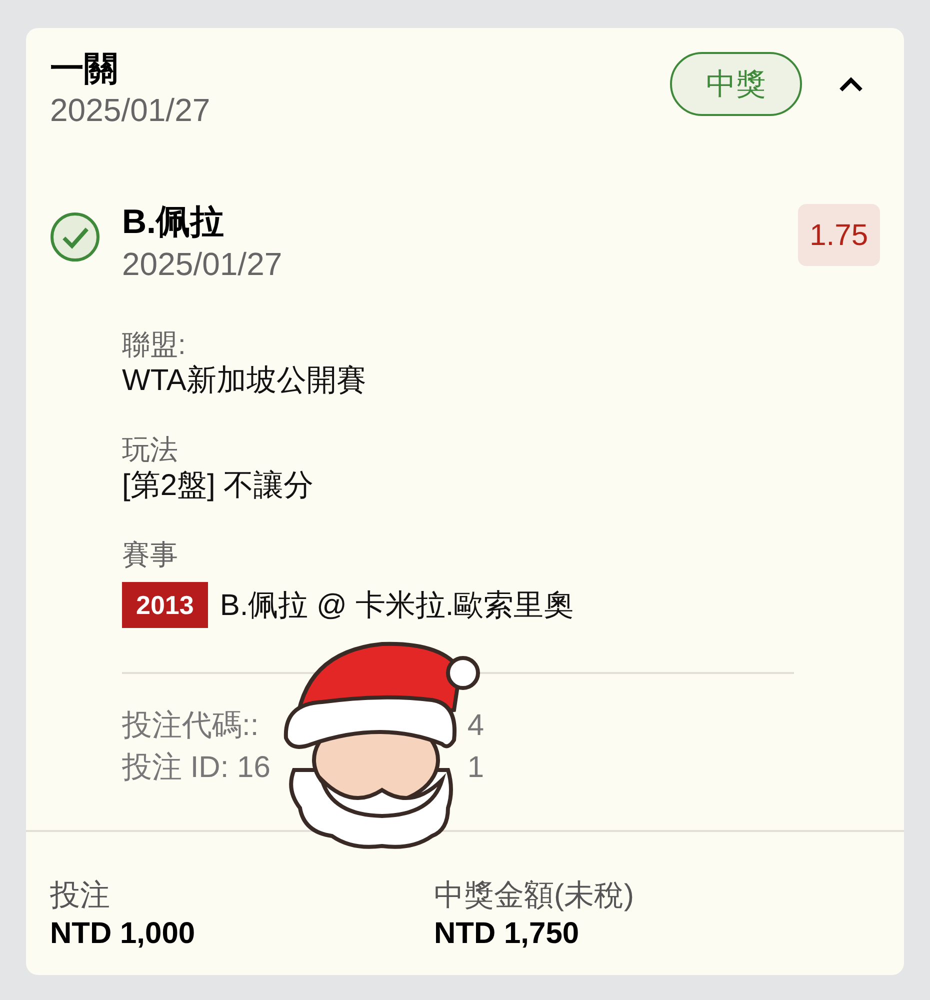 This screenshot has height=1000, width=930. I want to click on bet-info-text: 投注代碼::, so click(190, 726).